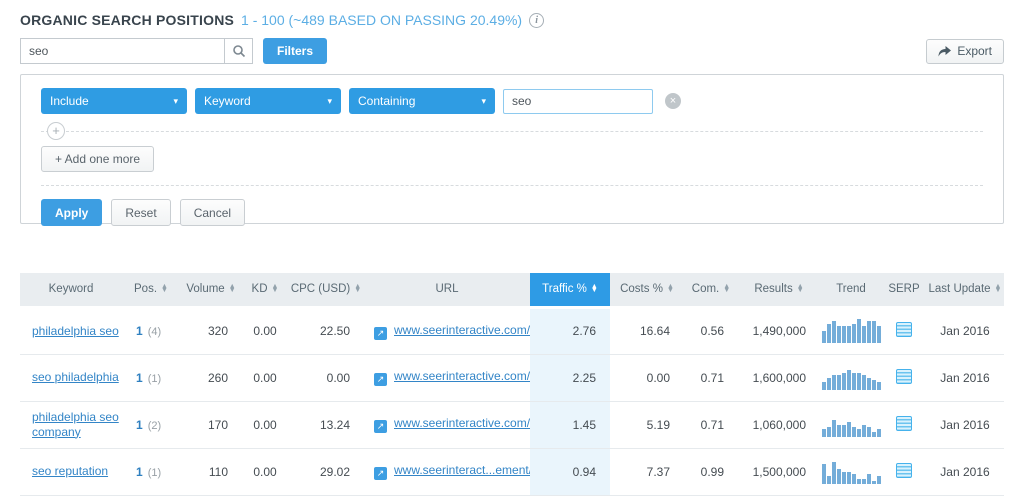 This screenshot has height=496, width=1024. What do you see at coordinates (570, 378) in the screenshot?
I see `traffic-cell: 2.25` at bounding box center [570, 378].